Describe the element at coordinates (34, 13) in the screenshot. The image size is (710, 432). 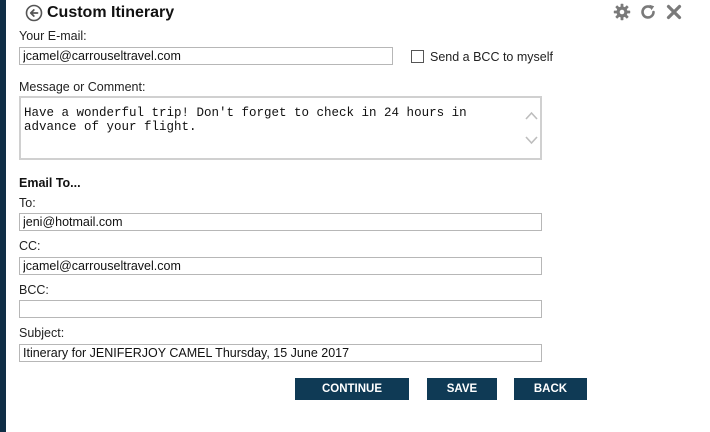
I see `back-arrow-icon` at that location.